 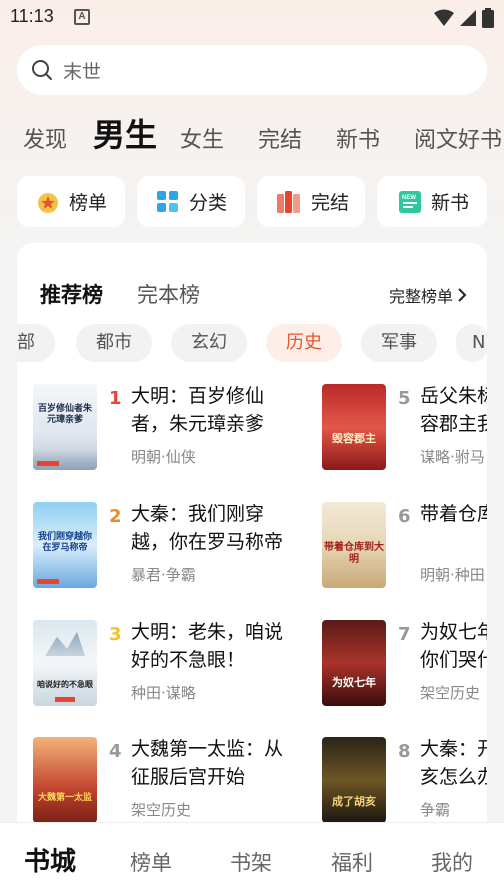 I want to click on book-cover: 咱说好的不急眼, so click(x=65, y=663).